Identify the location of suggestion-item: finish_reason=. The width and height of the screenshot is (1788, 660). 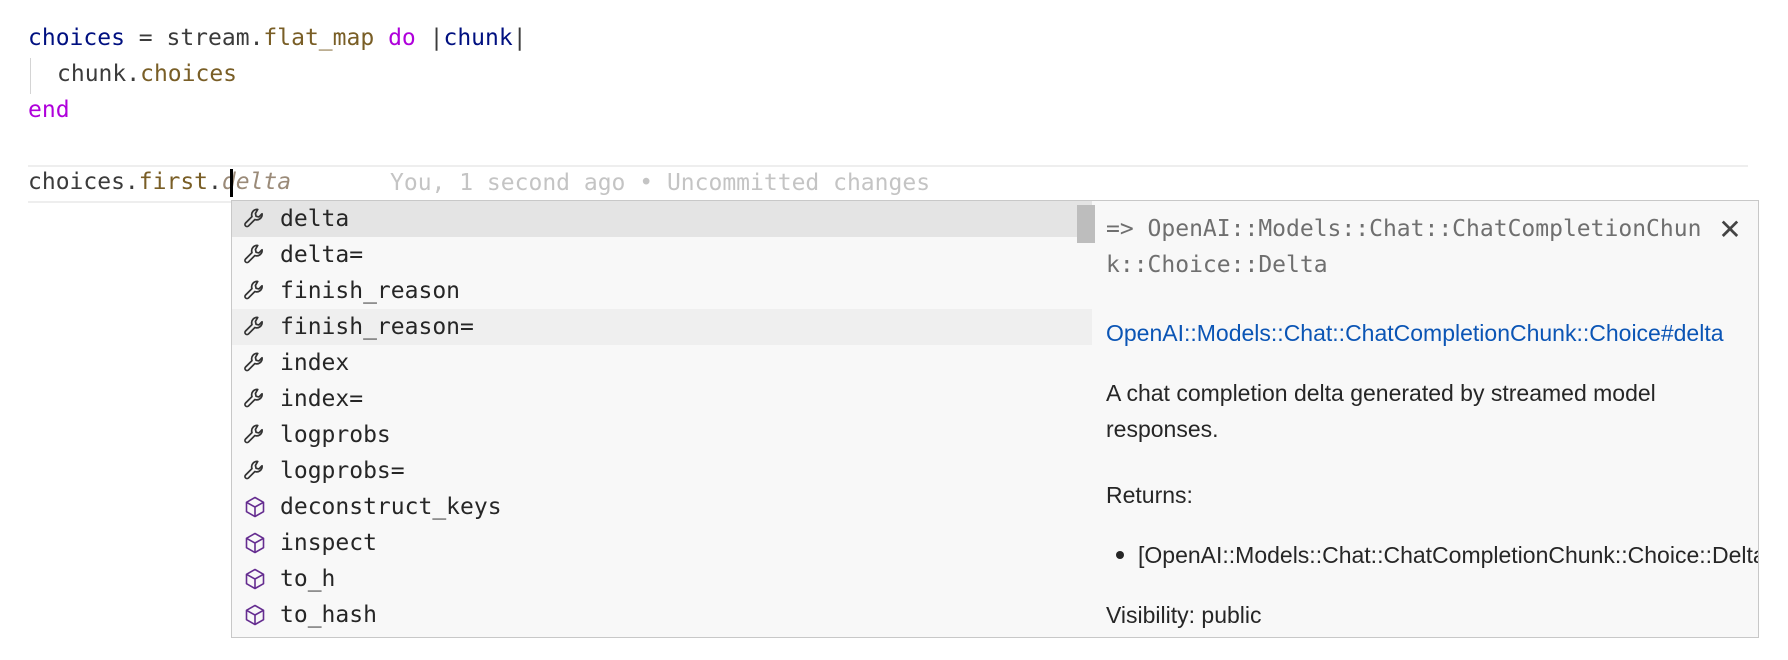
(662, 327).